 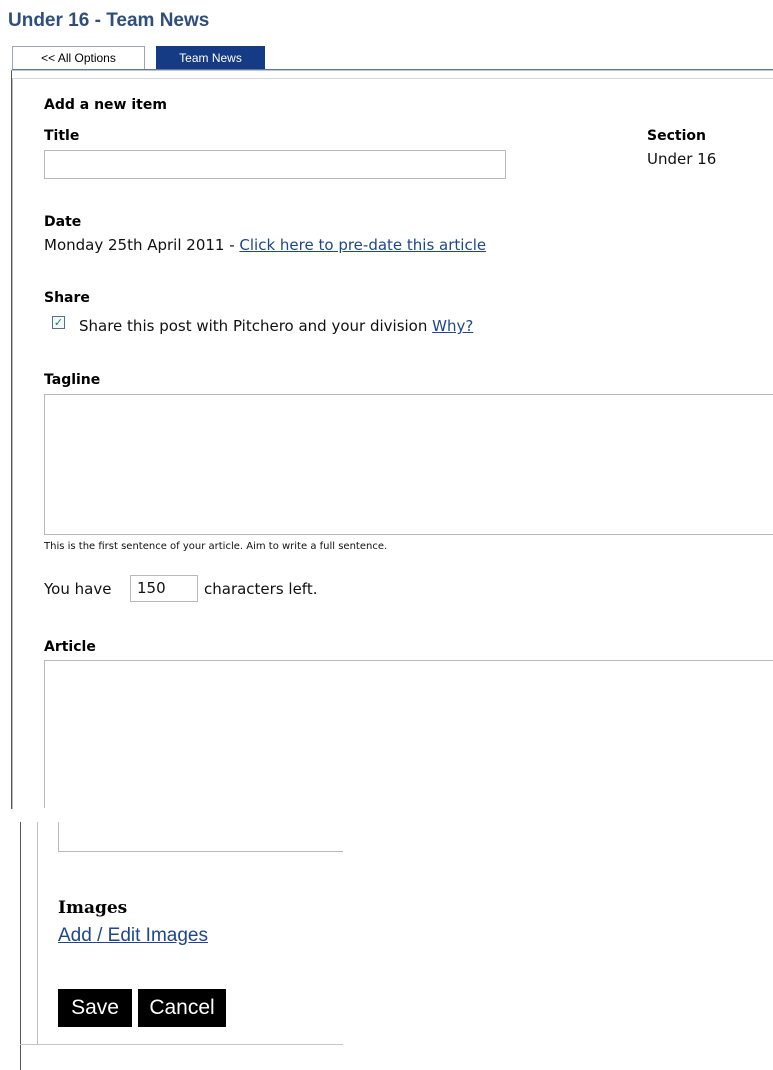 What do you see at coordinates (70, 647) in the screenshot?
I see `article-label: Article` at bounding box center [70, 647].